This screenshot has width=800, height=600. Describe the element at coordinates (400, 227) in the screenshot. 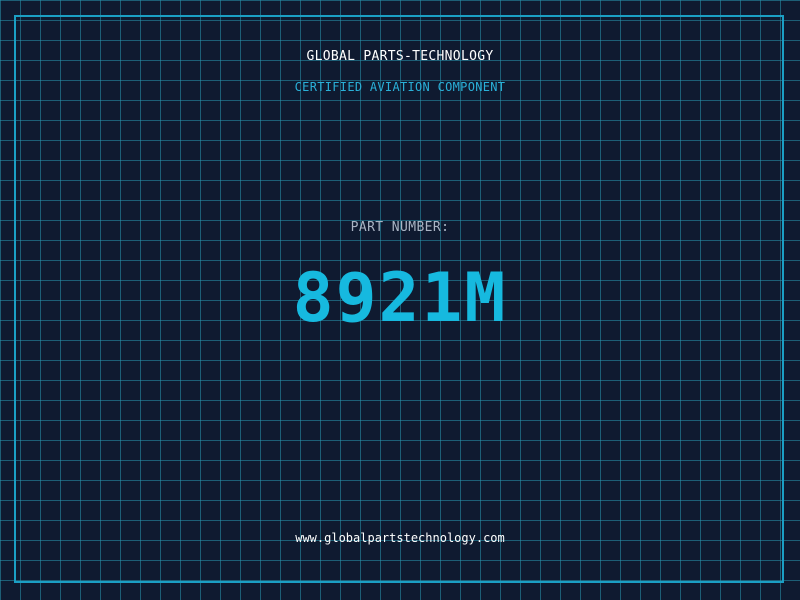

I see `part-number-label: PART NUMBER:` at that location.